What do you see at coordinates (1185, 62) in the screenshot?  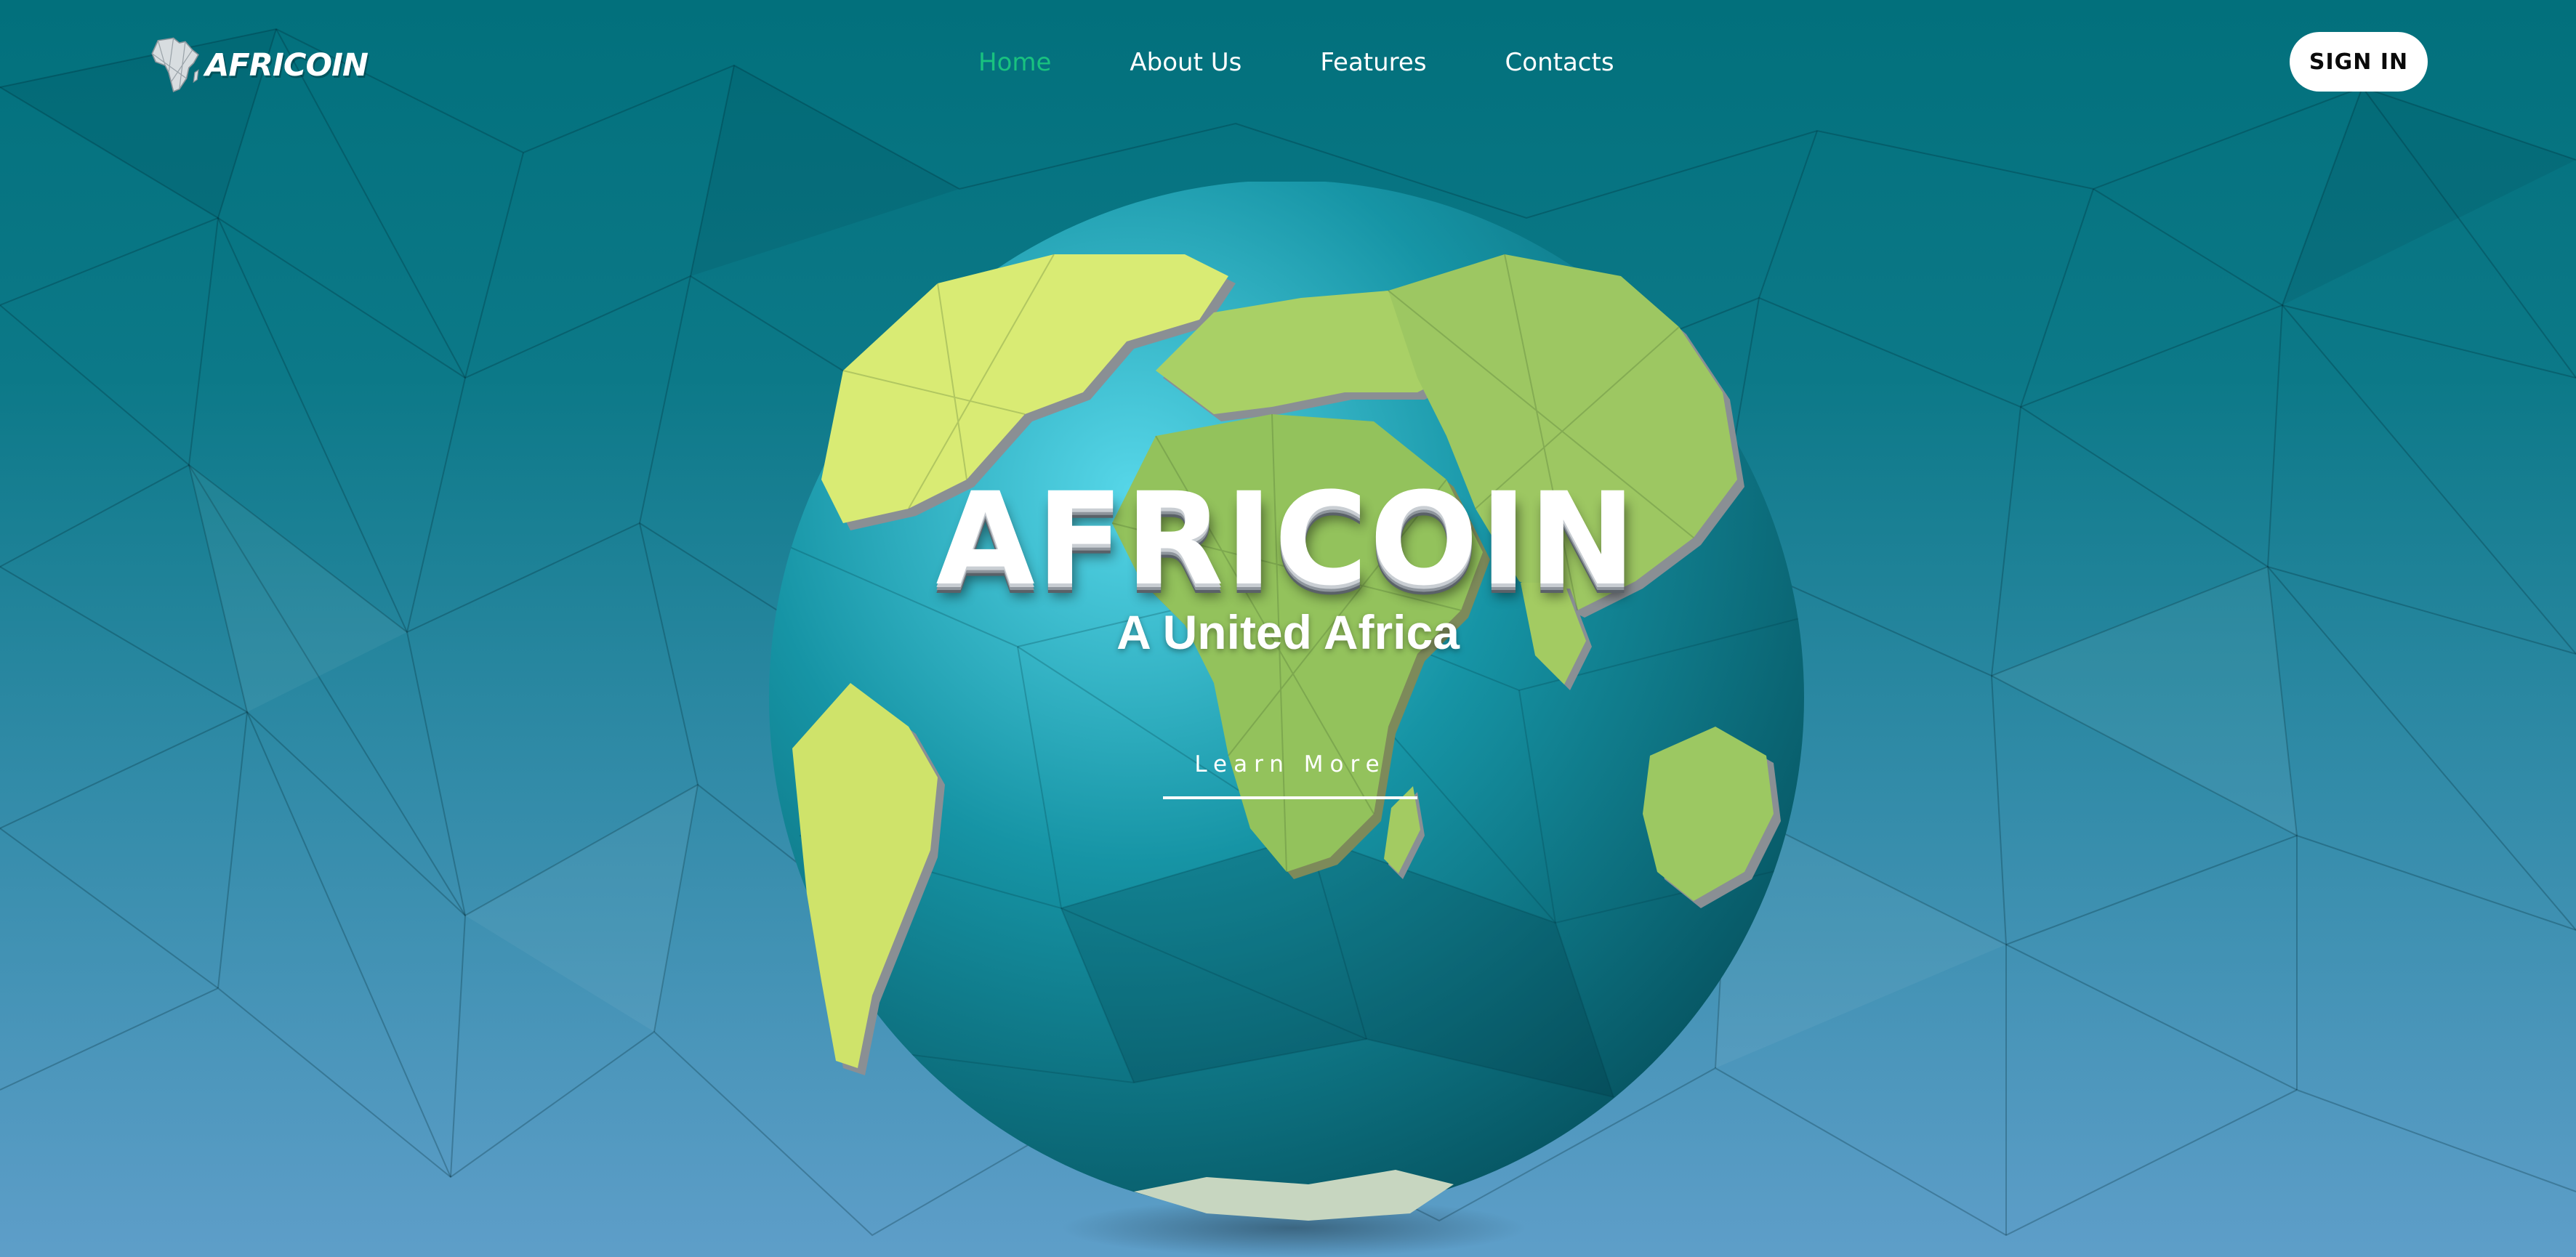 I see `nav-link-about-us: About Us` at bounding box center [1185, 62].